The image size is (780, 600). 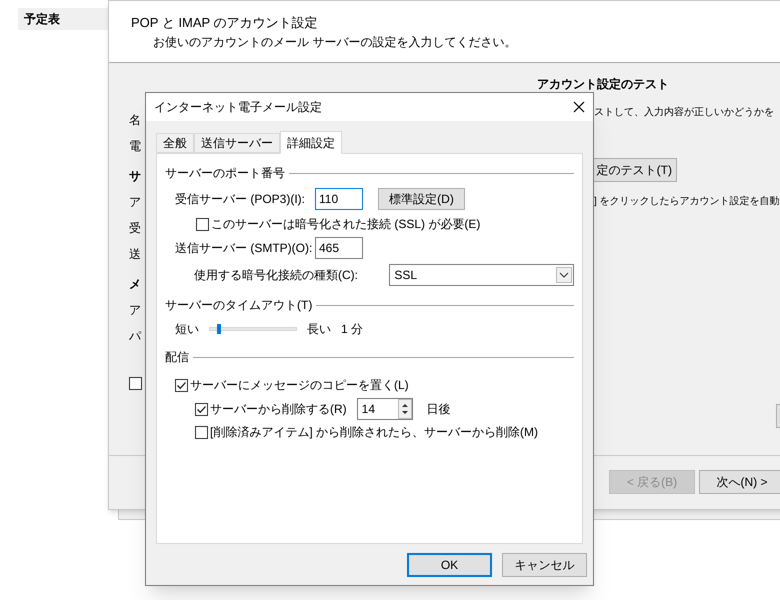 What do you see at coordinates (345, 224) in the screenshot?
I see `checkbox-label: このサーバーは暗号化された接続 (SSL) が必要(E)` at bounding box center [345, 224].